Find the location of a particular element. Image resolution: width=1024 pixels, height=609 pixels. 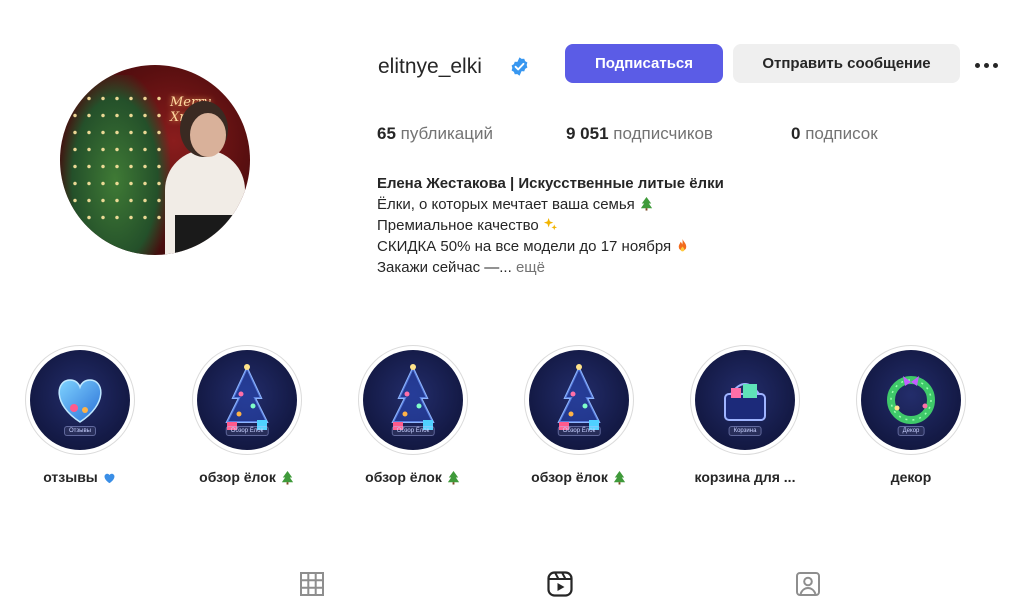

highlight-label: декор is located at coordinates (911, 477).